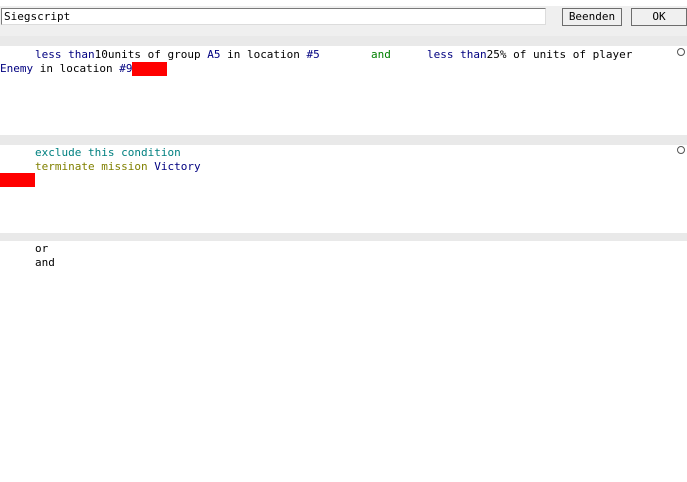 This screenshot has width=687, height=482. I want to click on condition-line-2: less than25% of units of player, so click(529, 55).